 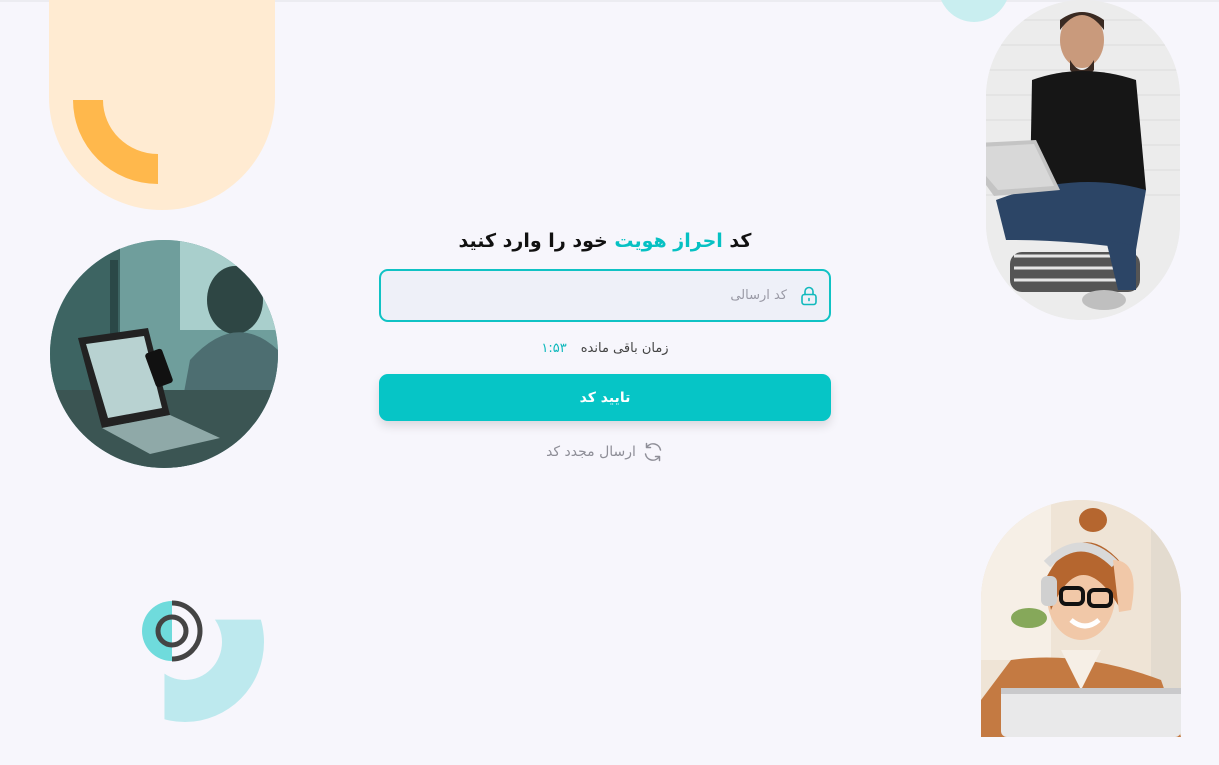 I want to click on code-field, so click(x=605, y=295).